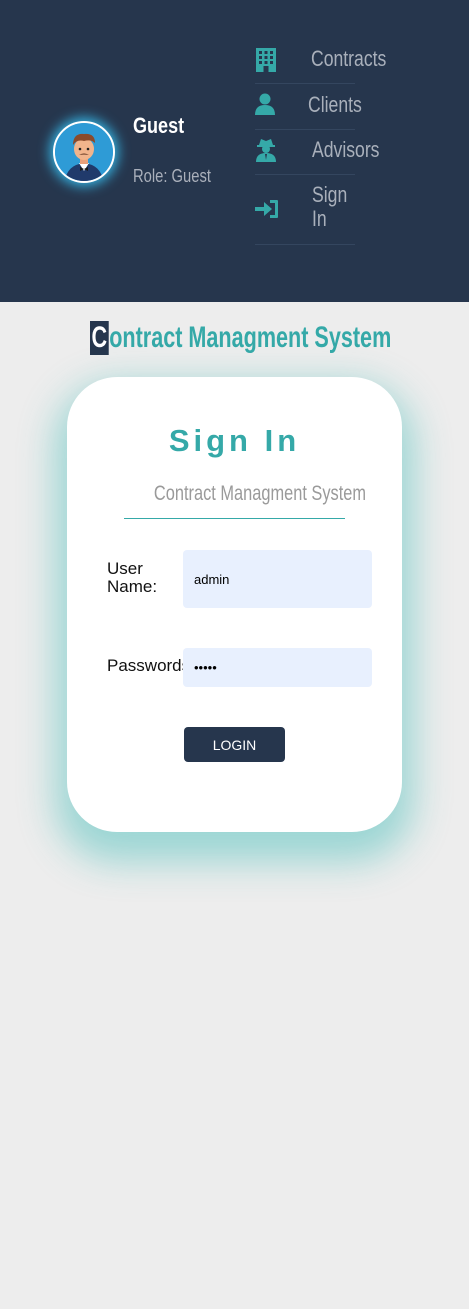  What do you see at coordinates (266, 152) in the screenshot?
I see `user-secret-icon` at bounding box center [266, 152].